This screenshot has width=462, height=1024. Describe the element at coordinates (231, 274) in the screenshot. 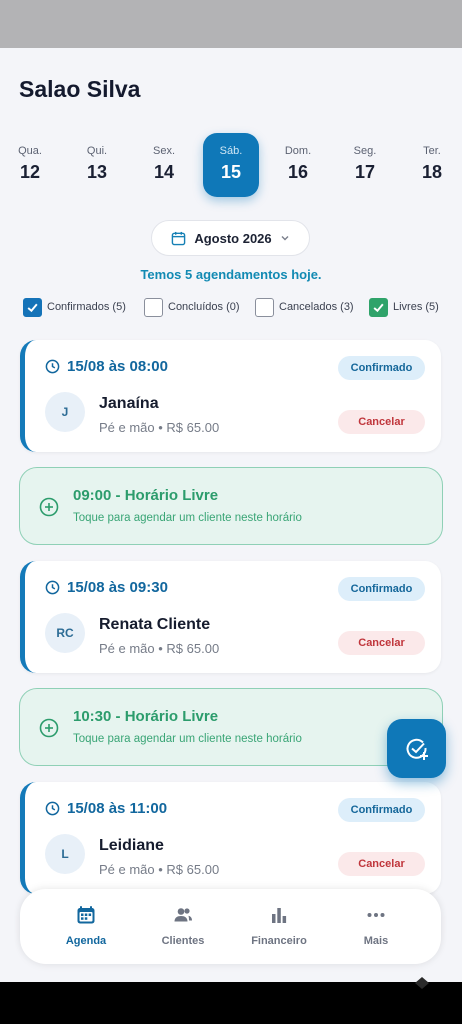

I see `appointments-summary: Temos 5 agendamentos hoje.` at that location.